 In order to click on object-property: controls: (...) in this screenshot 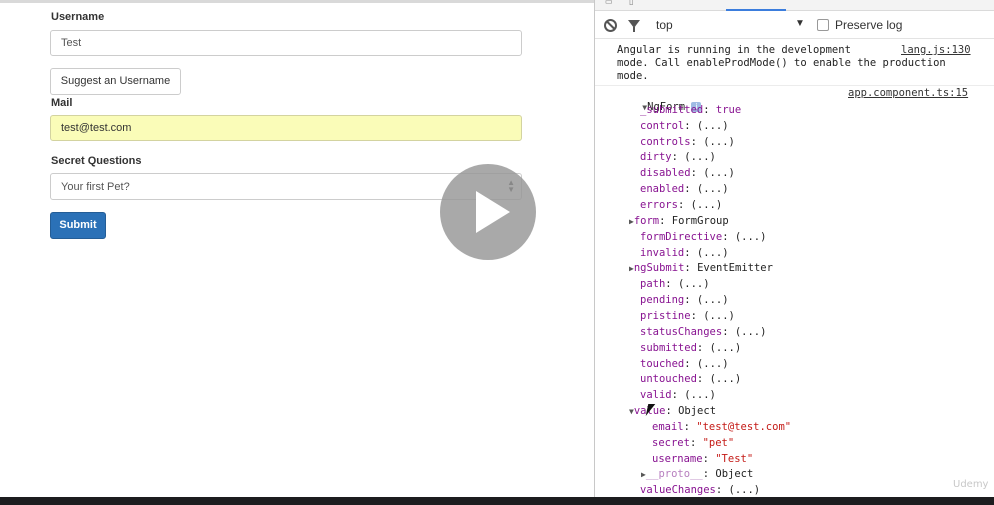, I will do `click(687, 142)`.